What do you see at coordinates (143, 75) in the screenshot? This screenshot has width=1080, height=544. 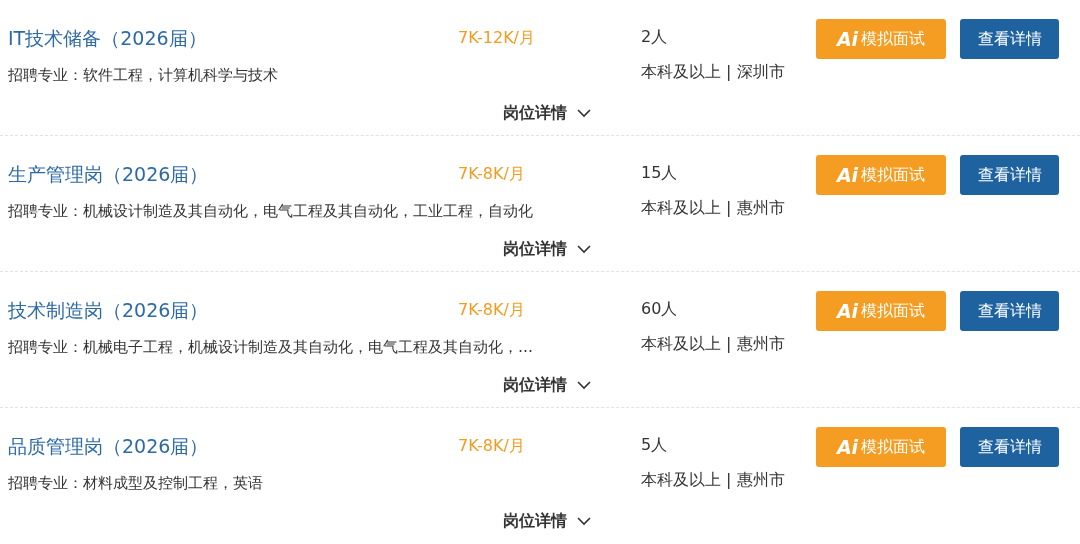 I see `majors: 招聘专业：软件工程，计算机科学与技术` at bounding box center [143, 75].